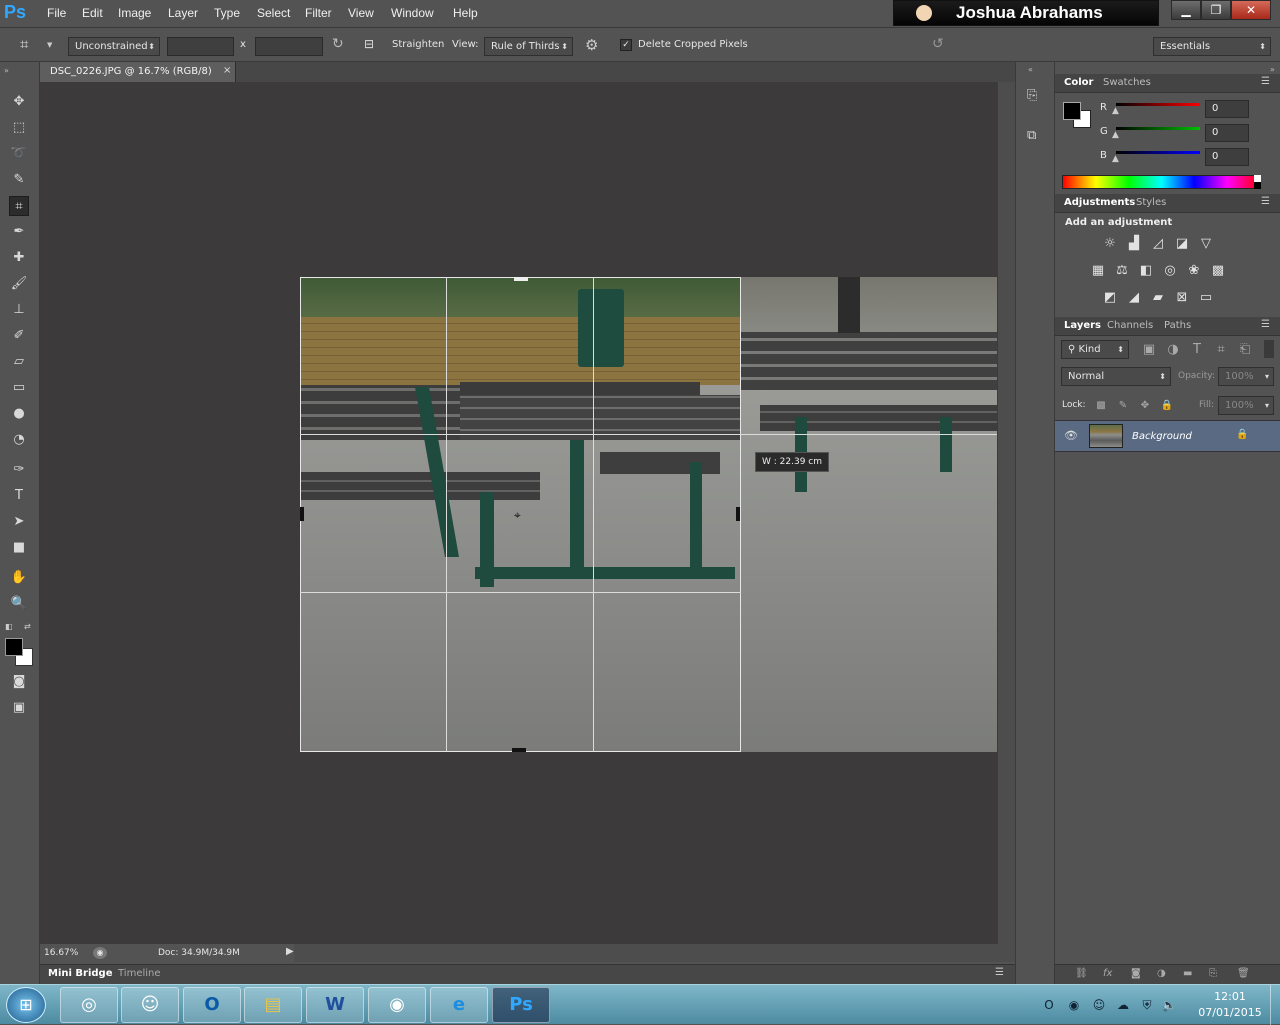 This screenshot has height=1025, width=1280. I want to click on brush-tool-icon: 🖌, so click(19, 284).